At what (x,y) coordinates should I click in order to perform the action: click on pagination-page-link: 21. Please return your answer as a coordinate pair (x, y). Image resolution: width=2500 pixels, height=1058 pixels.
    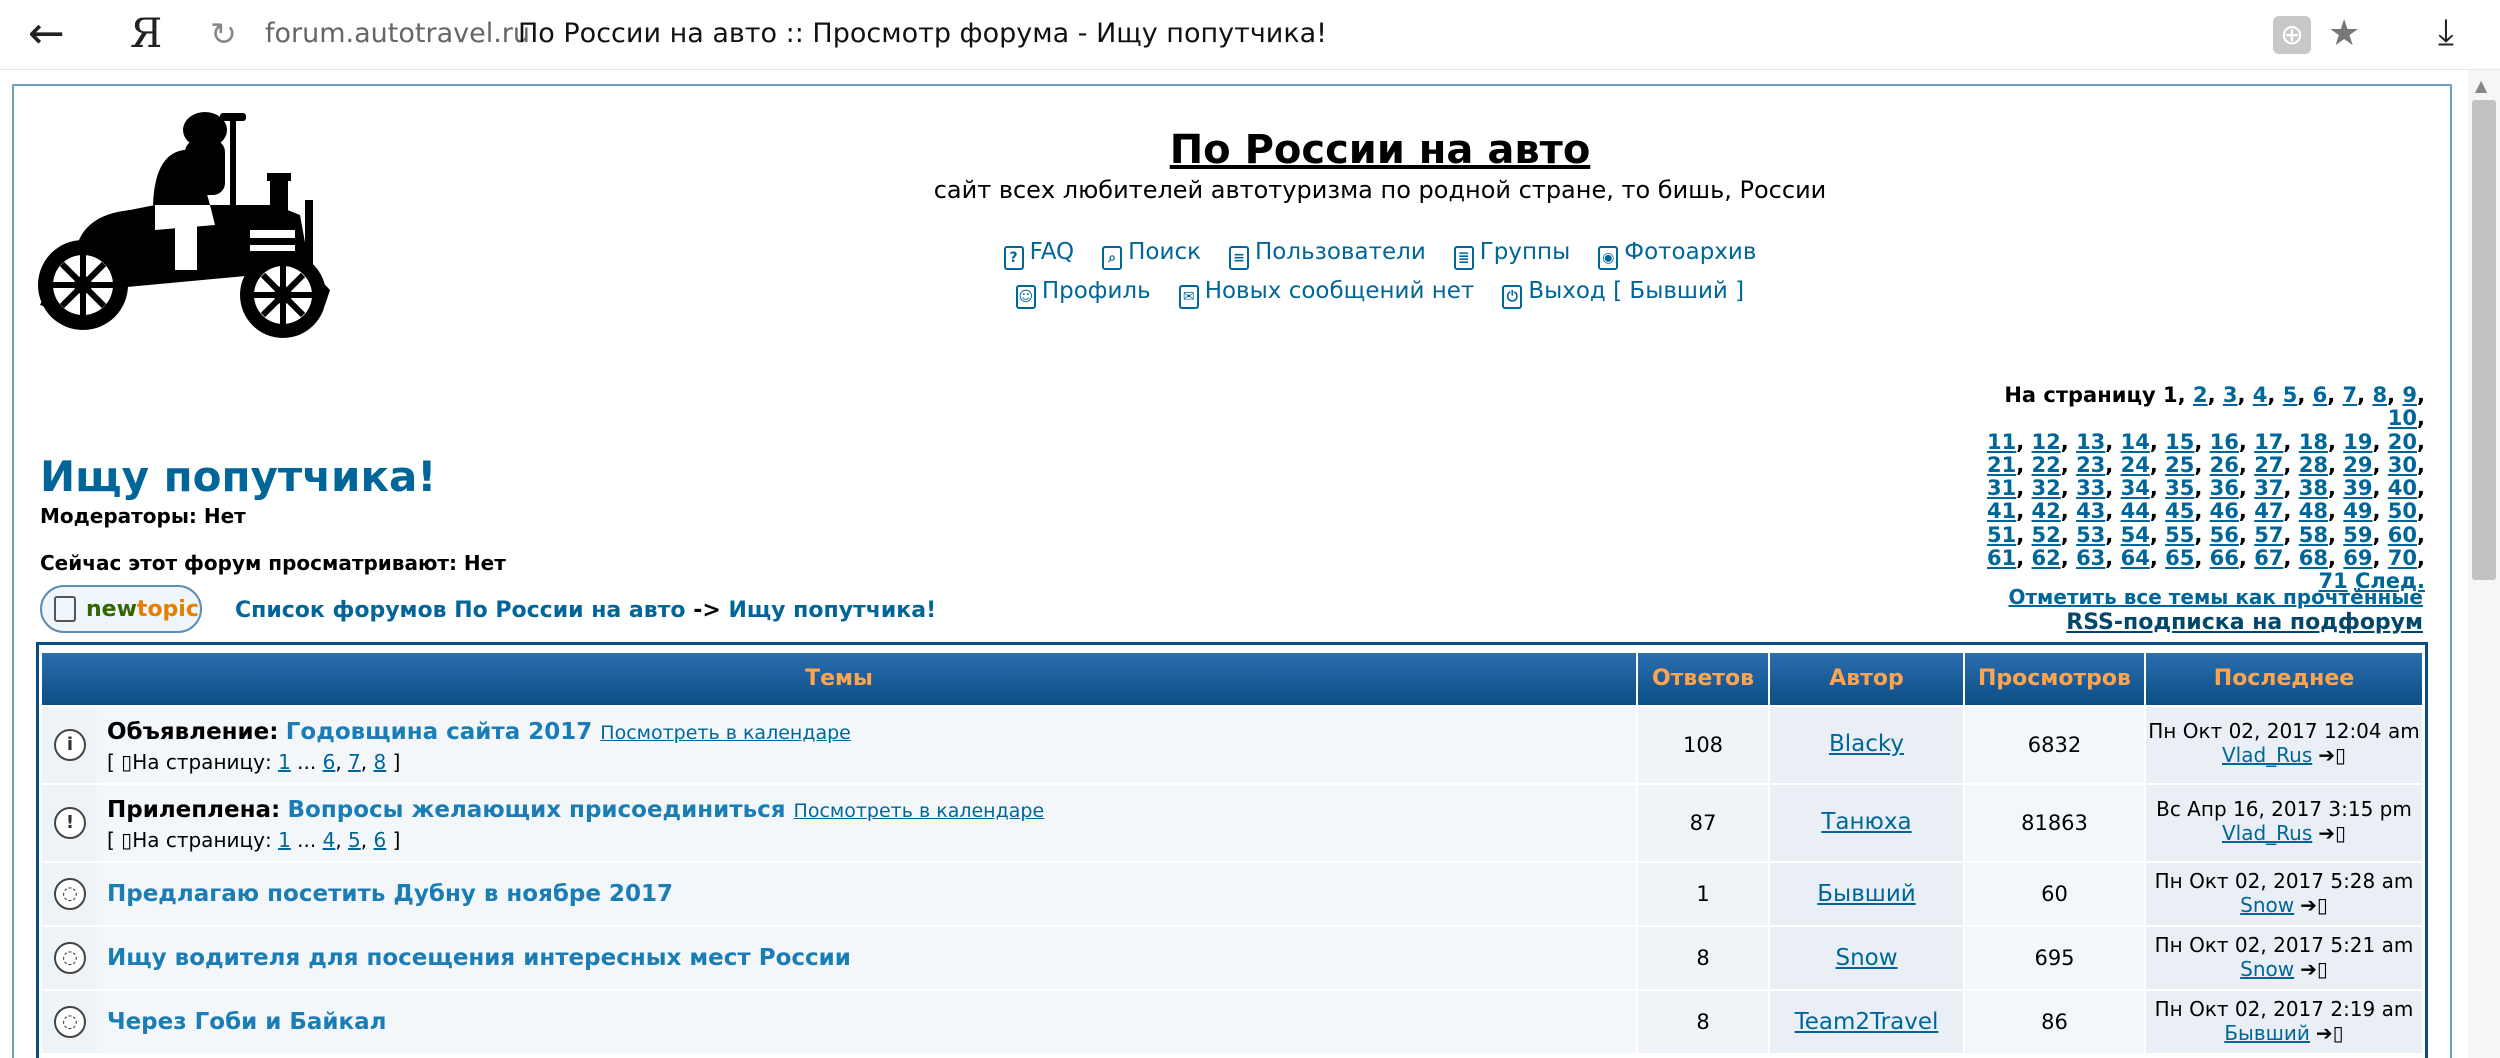
    Looking at the image, I should click on (2001, 465).